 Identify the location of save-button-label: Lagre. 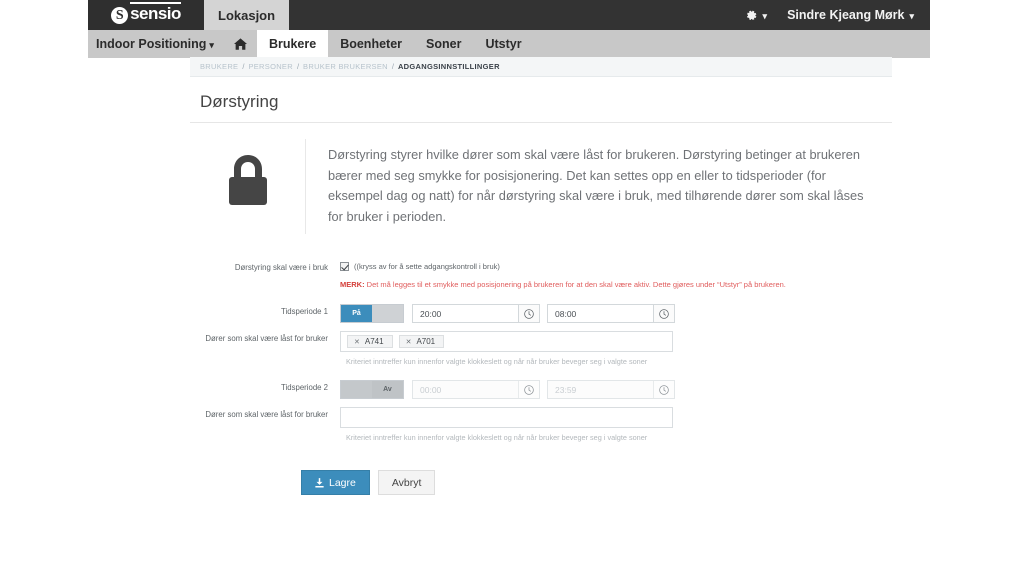
(342, 482).